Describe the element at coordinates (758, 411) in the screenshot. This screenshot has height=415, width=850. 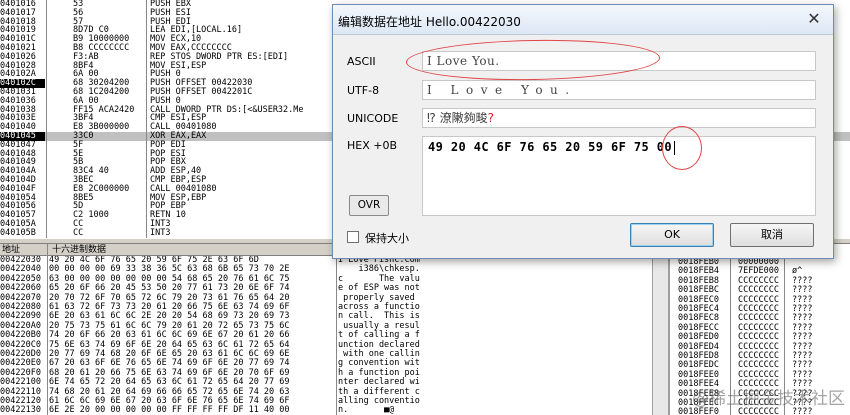
I see `stack-value: CCCCCCCC` at that location.